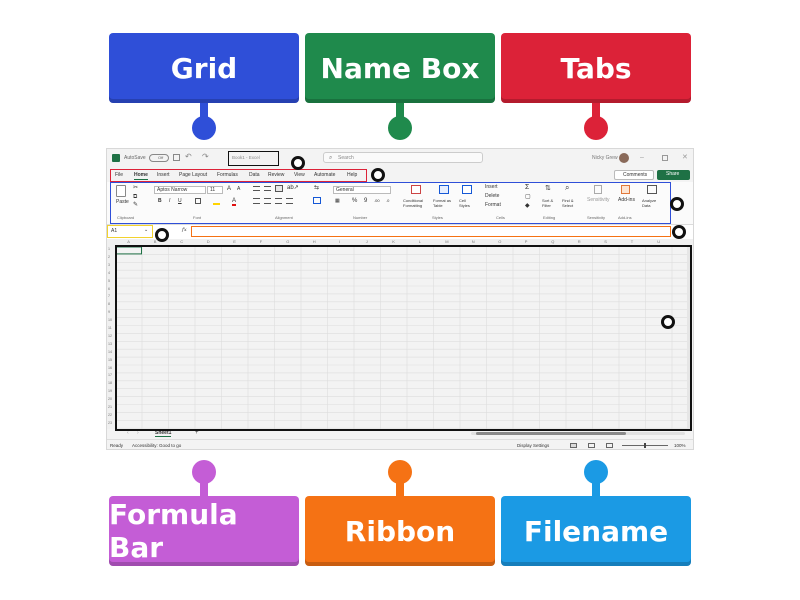 Image resolution: width=800 pixels, height=600 pixels. Describe the element at coordinates (400, 128) in the screenshot. I see `name-box-label-pin` at that location.